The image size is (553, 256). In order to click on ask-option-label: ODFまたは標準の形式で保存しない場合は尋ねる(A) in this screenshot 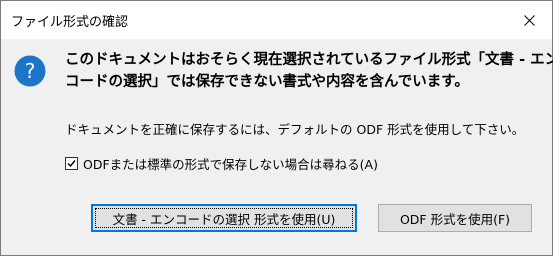, I will do `click(230, 164)`.